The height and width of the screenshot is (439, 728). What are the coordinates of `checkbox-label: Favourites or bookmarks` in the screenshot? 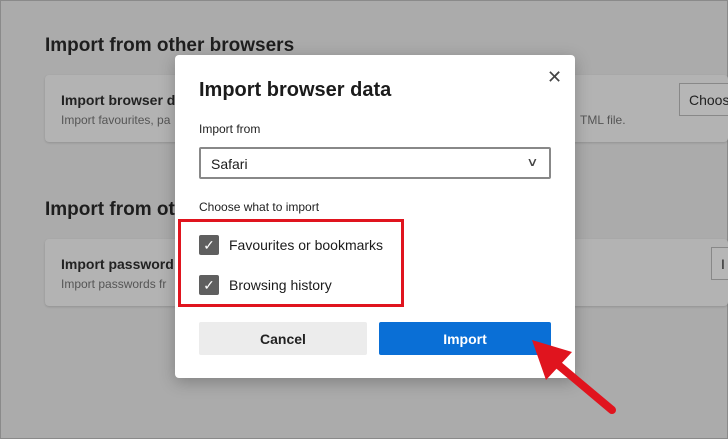 It's located at (306, 245).